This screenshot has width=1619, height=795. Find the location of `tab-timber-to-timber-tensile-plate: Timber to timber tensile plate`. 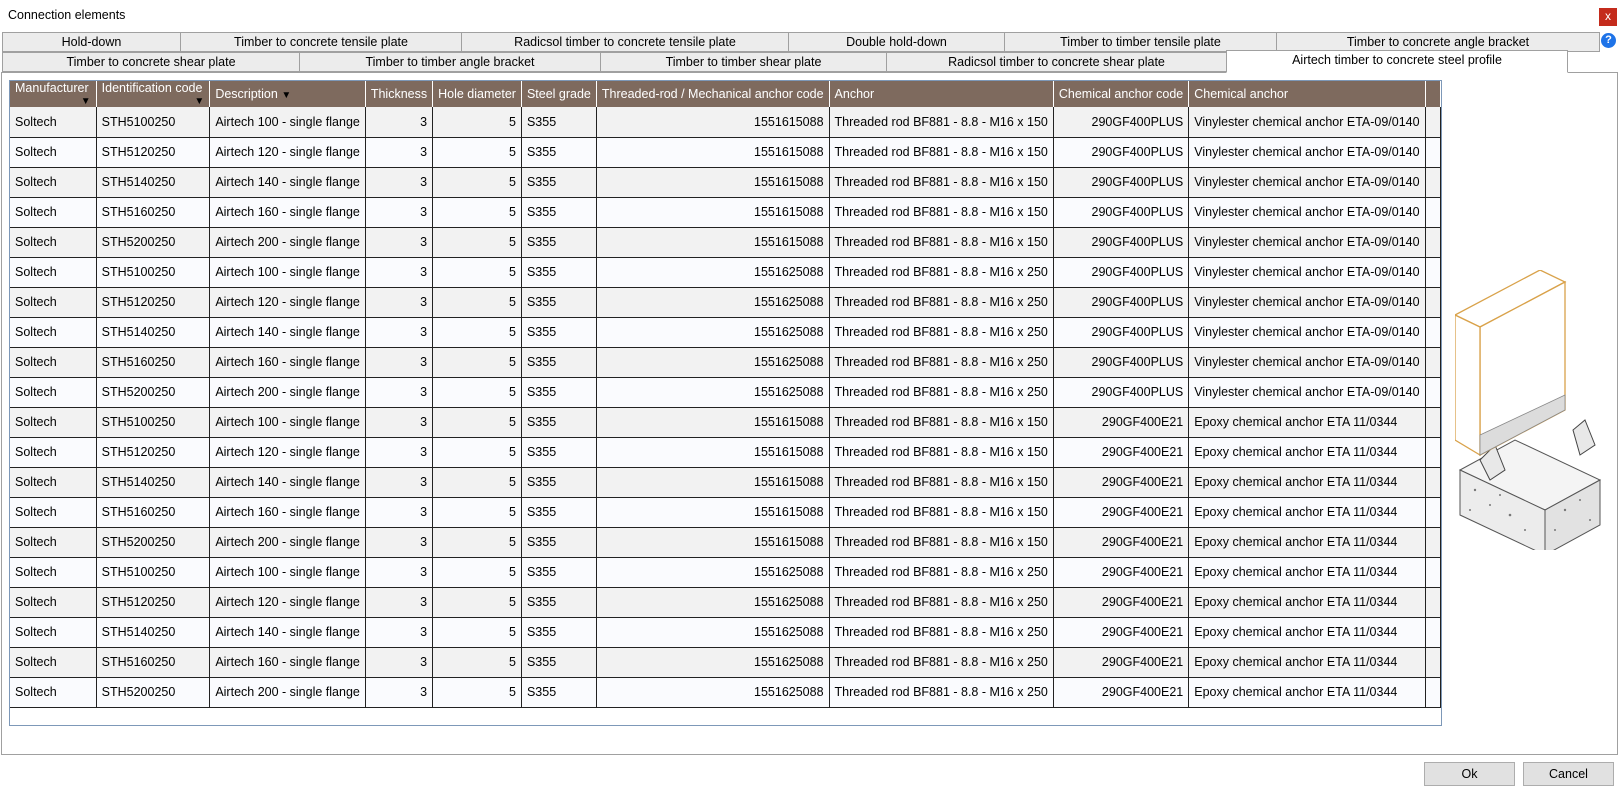

tab-timber-to-timber-tensile-plate: Timber to timber tensile plate is located at coordinates (1140, 42).